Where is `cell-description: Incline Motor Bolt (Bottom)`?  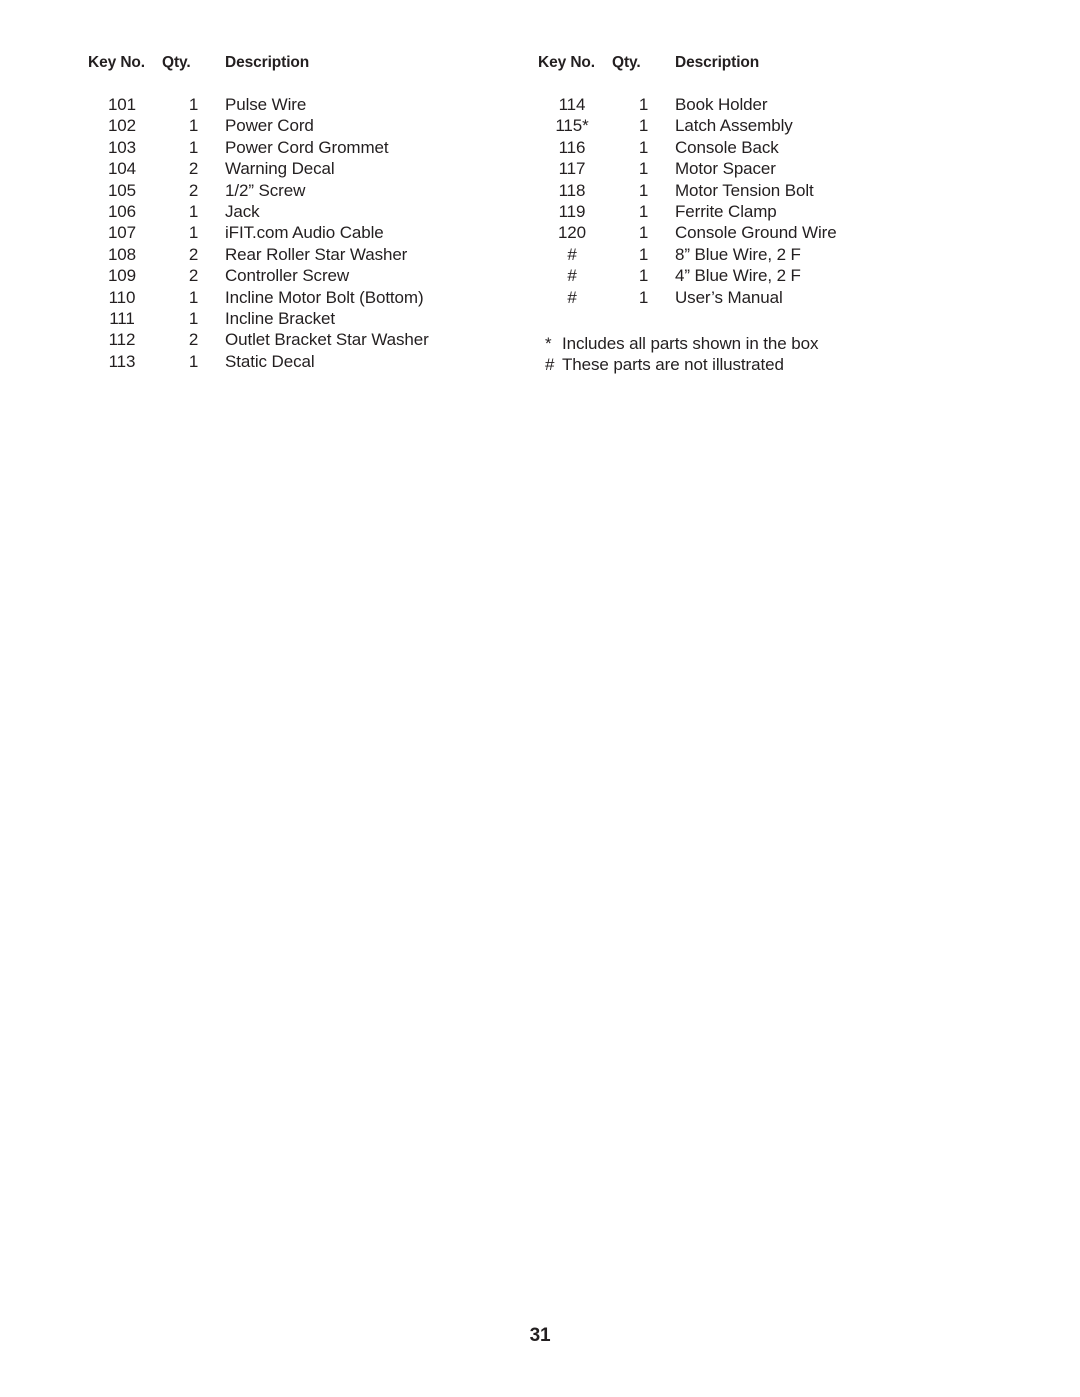 cell-description: Incline Motor Bolt (Bottom) is located at coordinates (324, 297).